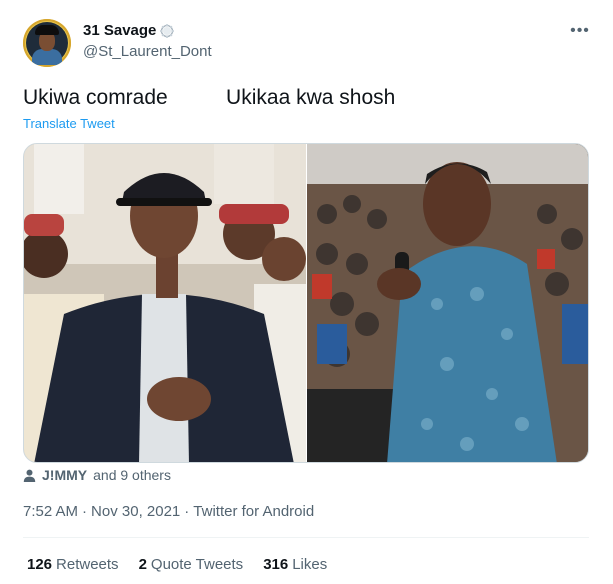 The height and width of the screenshot is (584, 613). I want to click on author-handle: @St_Laurent_Dont, so click(147, 51).